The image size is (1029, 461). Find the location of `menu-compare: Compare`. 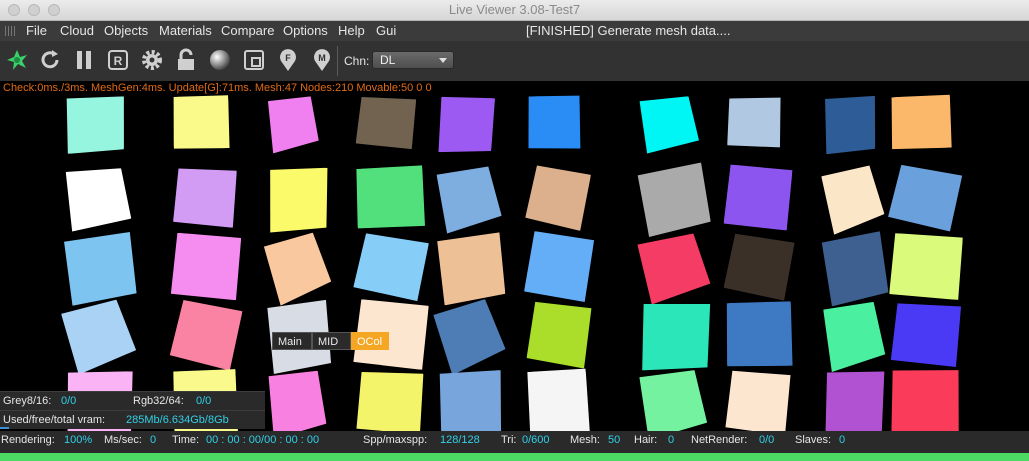

menu-compare: Compare is located at coordinates (247, 30).